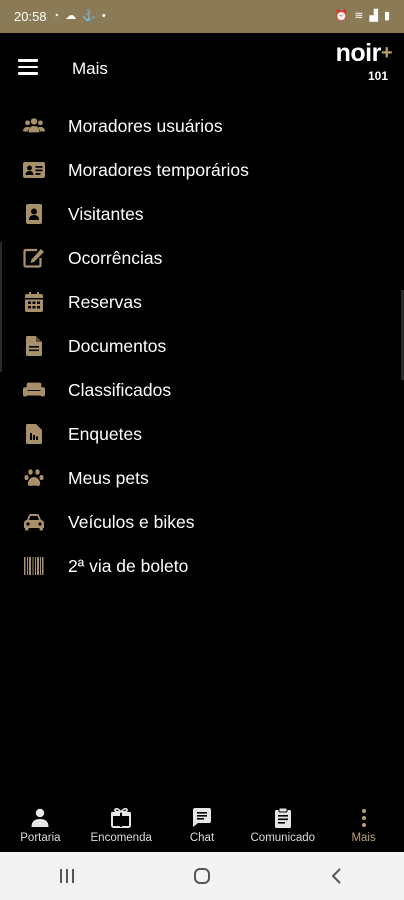 The width and height of the screenshot is (404, 900). What do you see at coordinates (202, 478) in the screenshot?
I see `menu-item-meus-pets: Meus pets` at bounding box center [202, 478].